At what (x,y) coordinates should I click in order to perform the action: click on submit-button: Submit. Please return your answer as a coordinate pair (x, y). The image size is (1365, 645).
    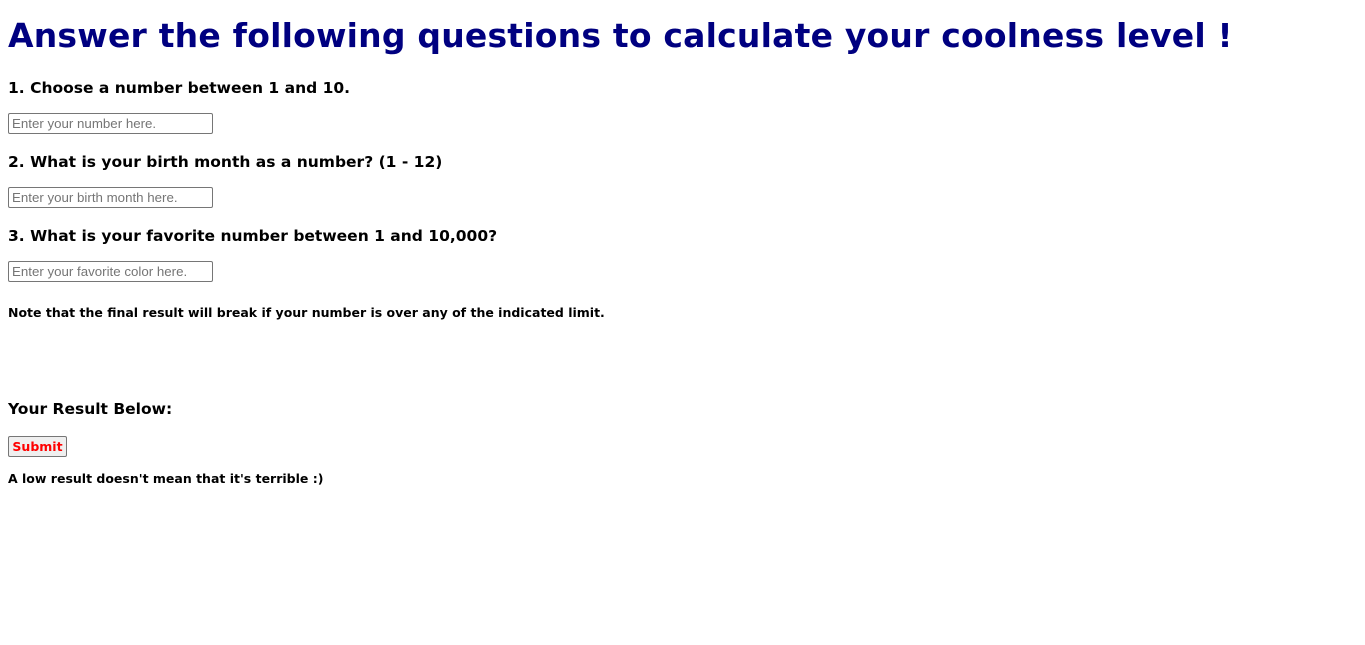
    Looking at the image, I should click on (37, 446).